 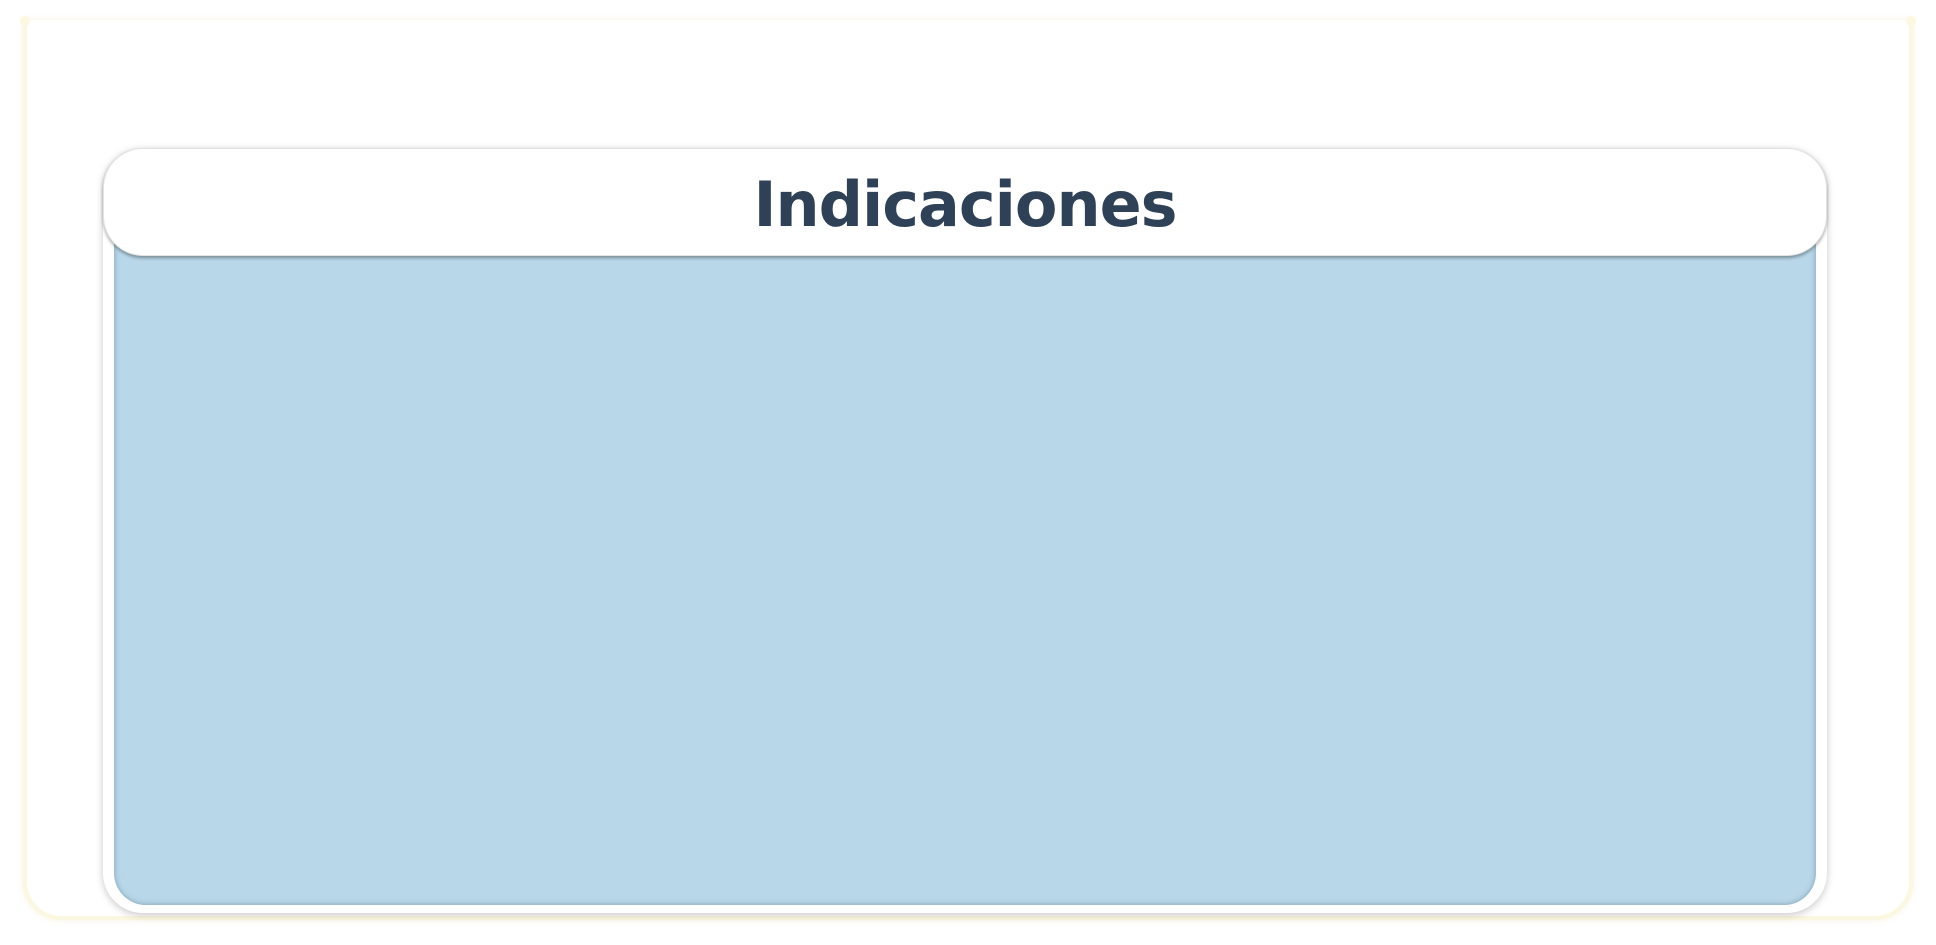 I want to click on card-header: Indicaciones, so click(x=965, y=202).